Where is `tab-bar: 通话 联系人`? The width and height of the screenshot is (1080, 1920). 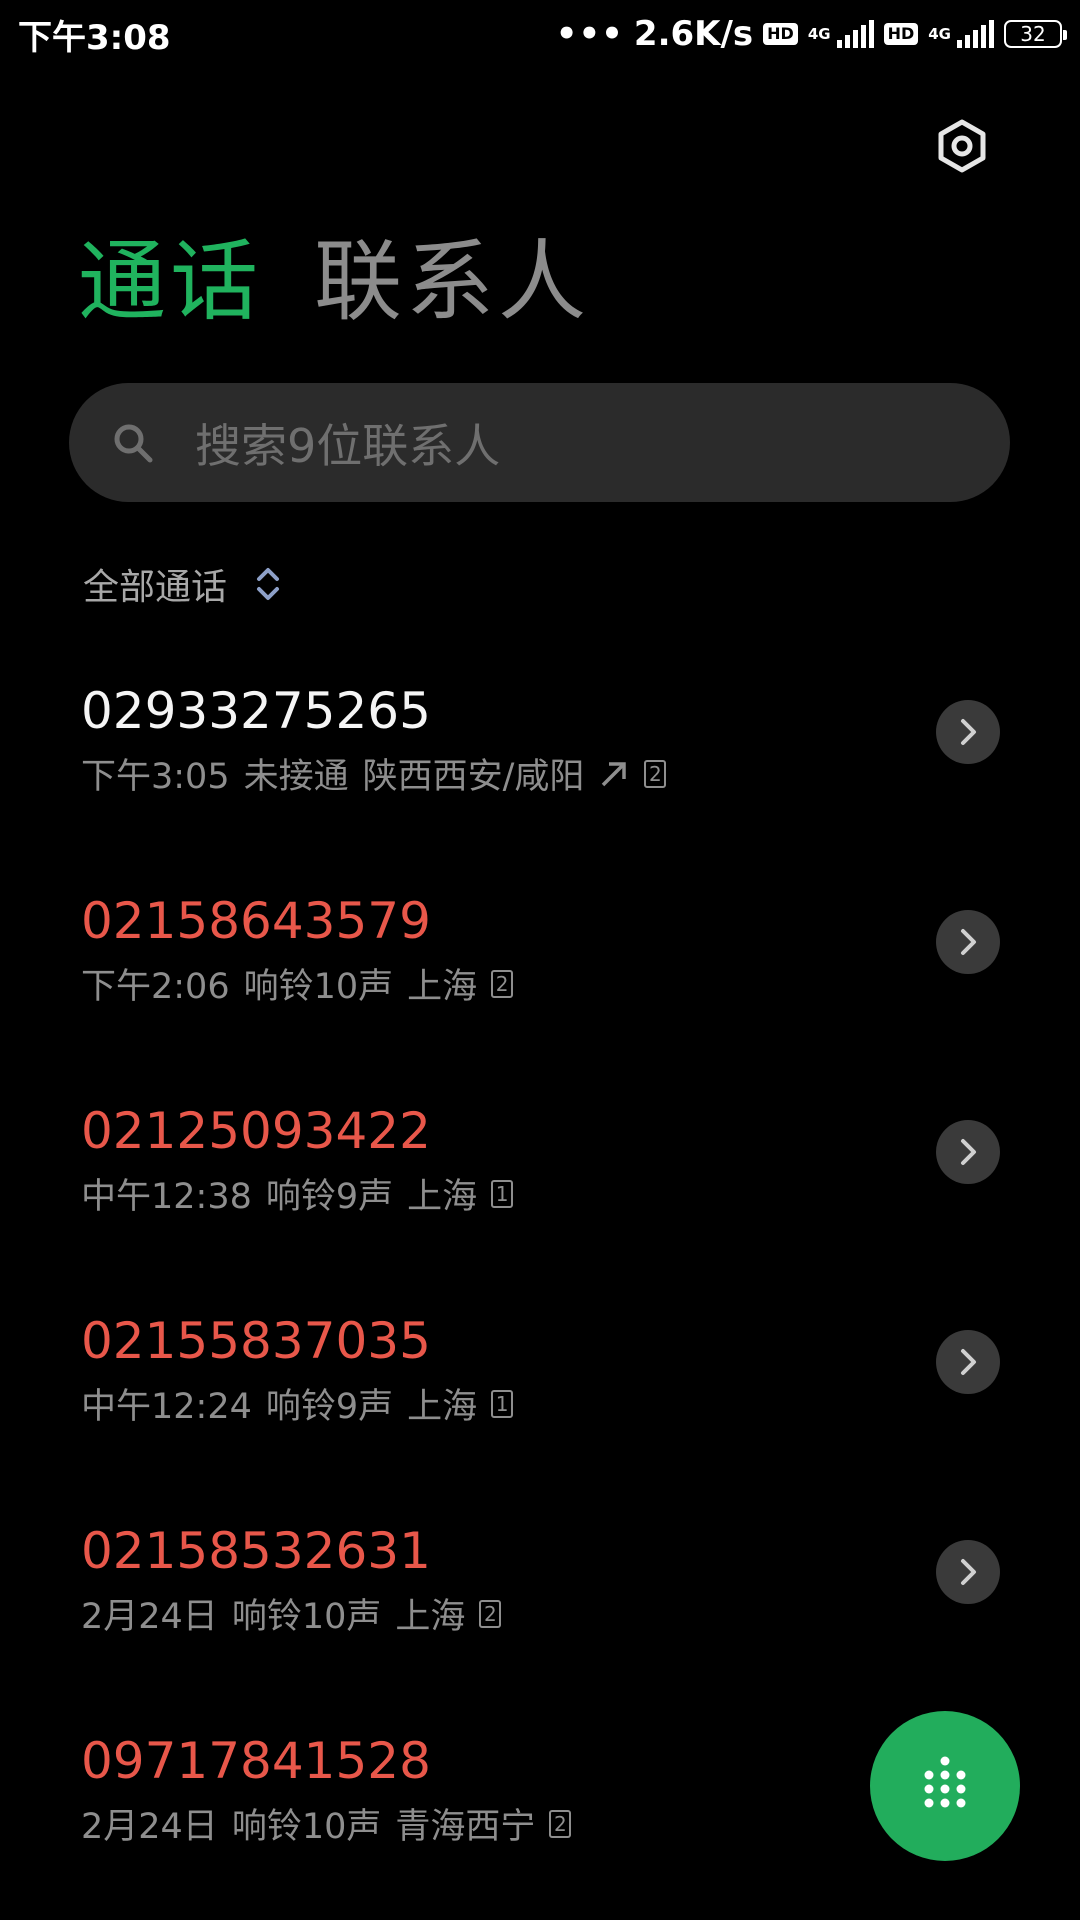 tab-bar: 通话 联系人 is located at coordinates (334, 282).